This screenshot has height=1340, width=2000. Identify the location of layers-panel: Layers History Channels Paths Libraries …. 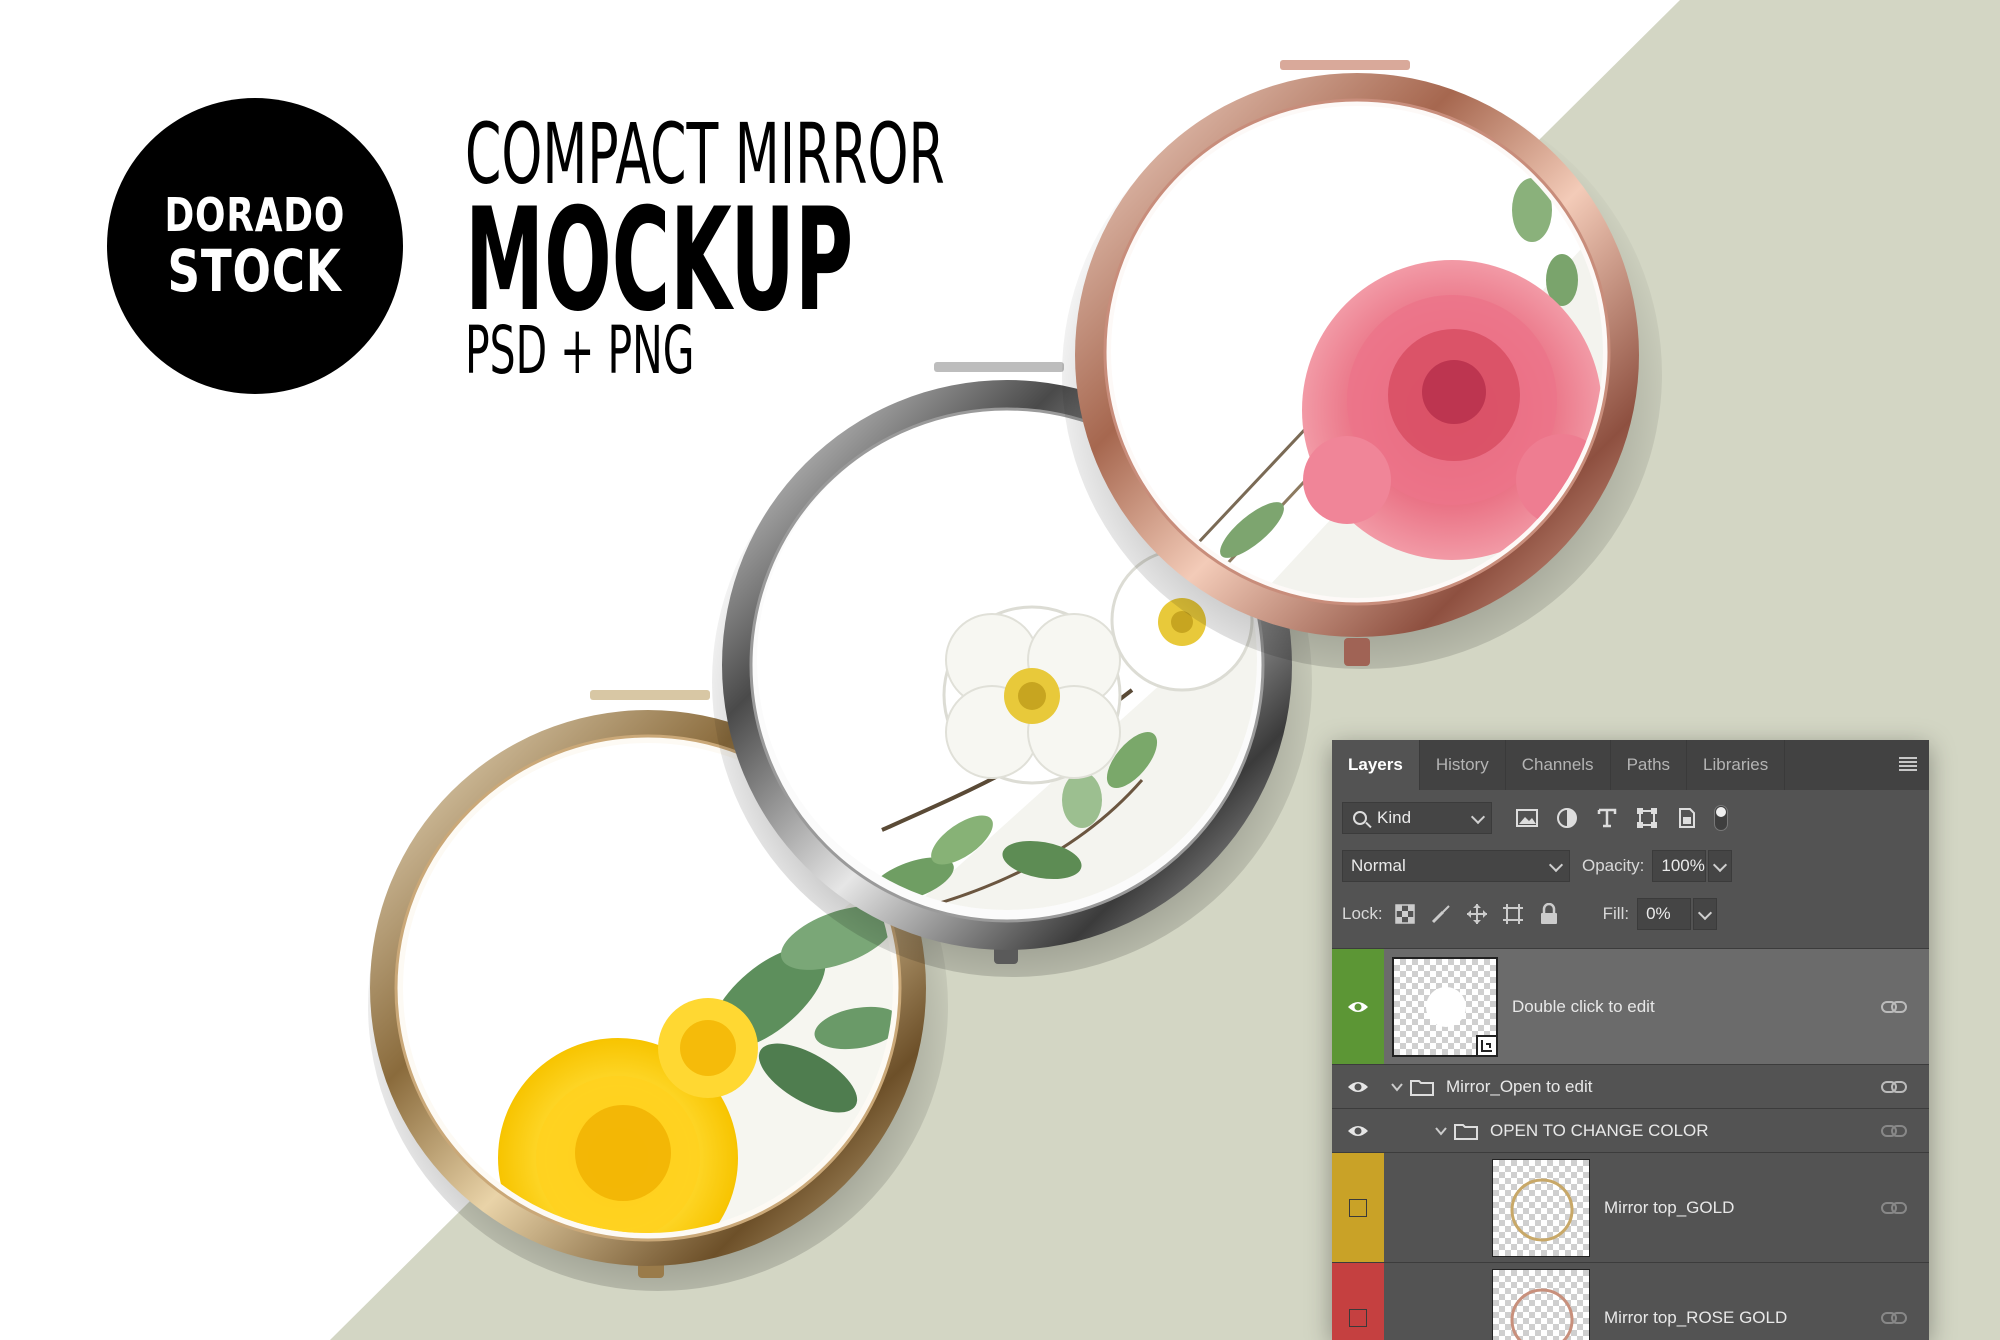
(1630, 1040).